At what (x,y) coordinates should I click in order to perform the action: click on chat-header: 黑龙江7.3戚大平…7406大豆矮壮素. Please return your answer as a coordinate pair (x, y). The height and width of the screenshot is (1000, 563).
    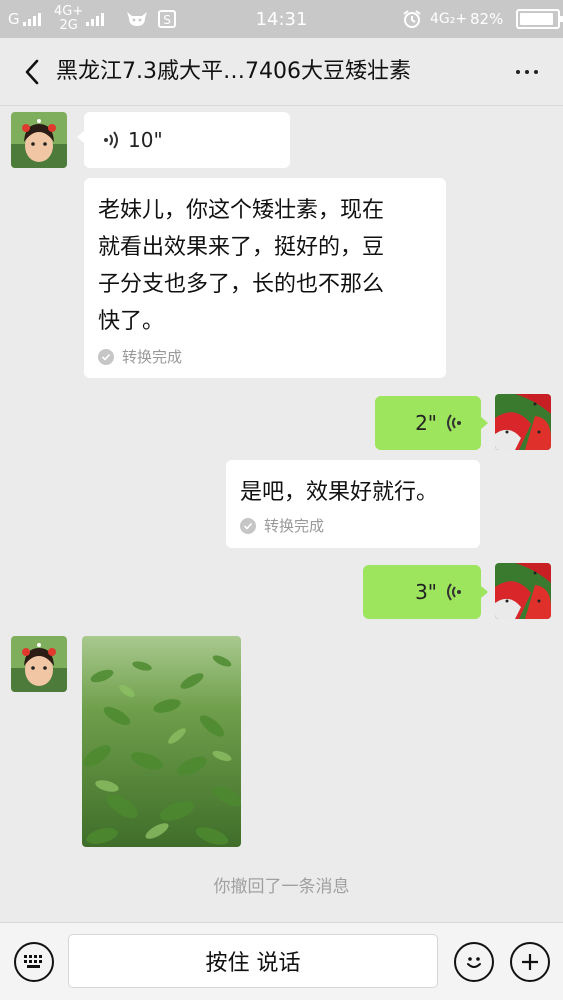
    Looking at the image, I should click on (281, 72).